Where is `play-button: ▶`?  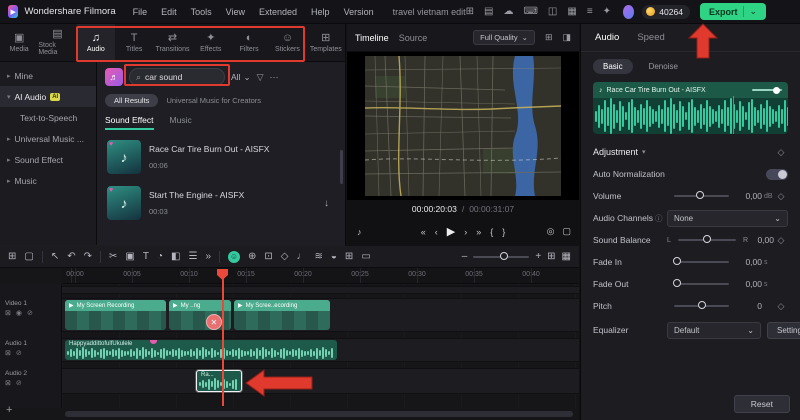
play-button: ▶ is located at coordinates (451, 231).